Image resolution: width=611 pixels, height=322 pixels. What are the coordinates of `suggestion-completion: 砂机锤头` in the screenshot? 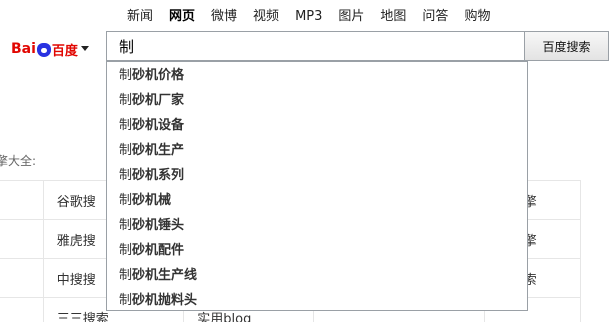 It's located at (158, 225).